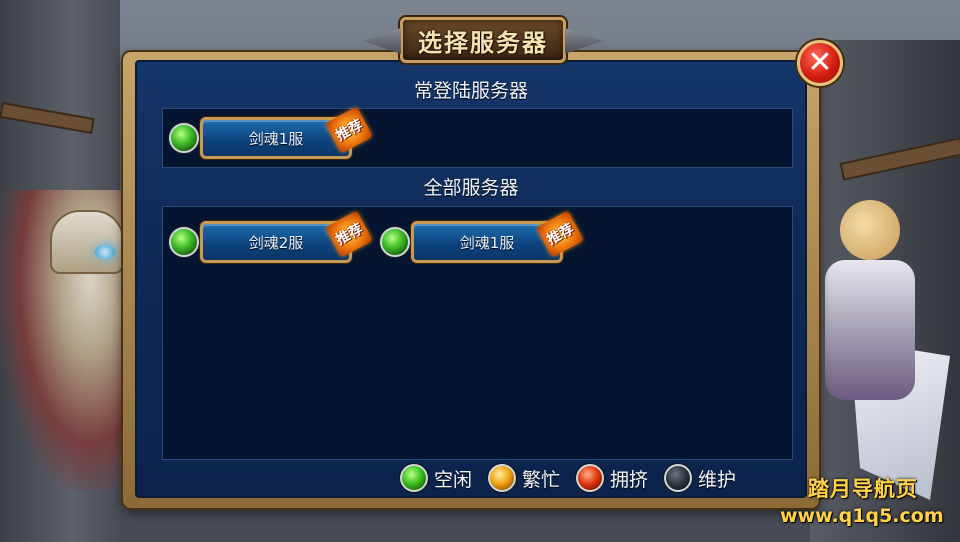  I want to click on status-maintenance-icon, so click(678, 478).